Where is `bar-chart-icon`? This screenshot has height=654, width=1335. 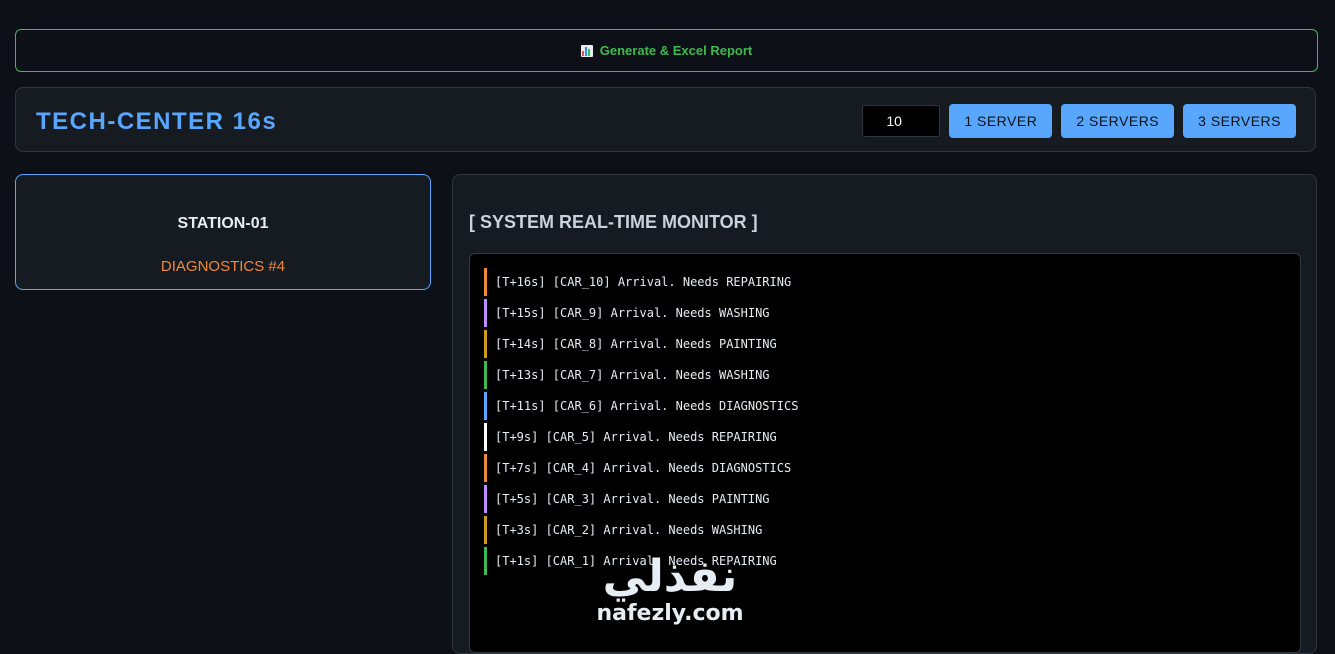 bar-chart-icon is located at coordinates (586, 50).